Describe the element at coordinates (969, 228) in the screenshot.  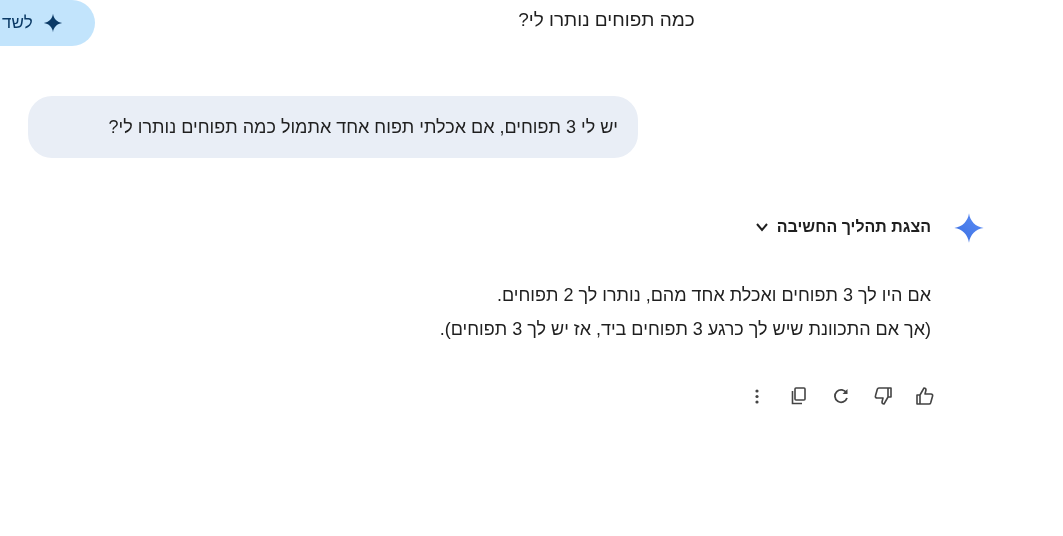
I see `sparkle-icon` at that location.